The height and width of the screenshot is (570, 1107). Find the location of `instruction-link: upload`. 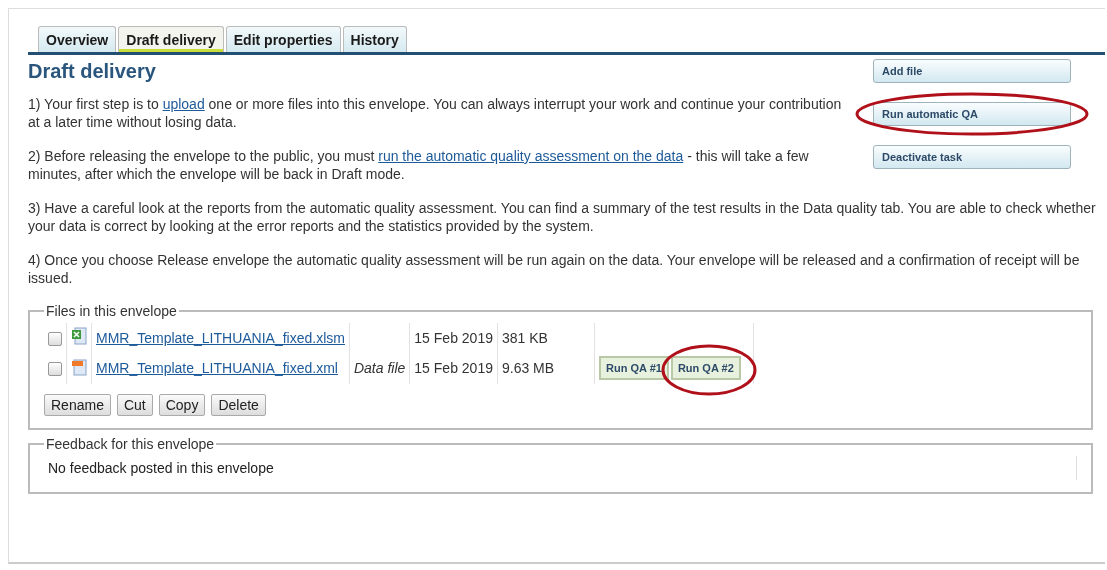

instruction-link: upload is located at coordinates (183, 104).